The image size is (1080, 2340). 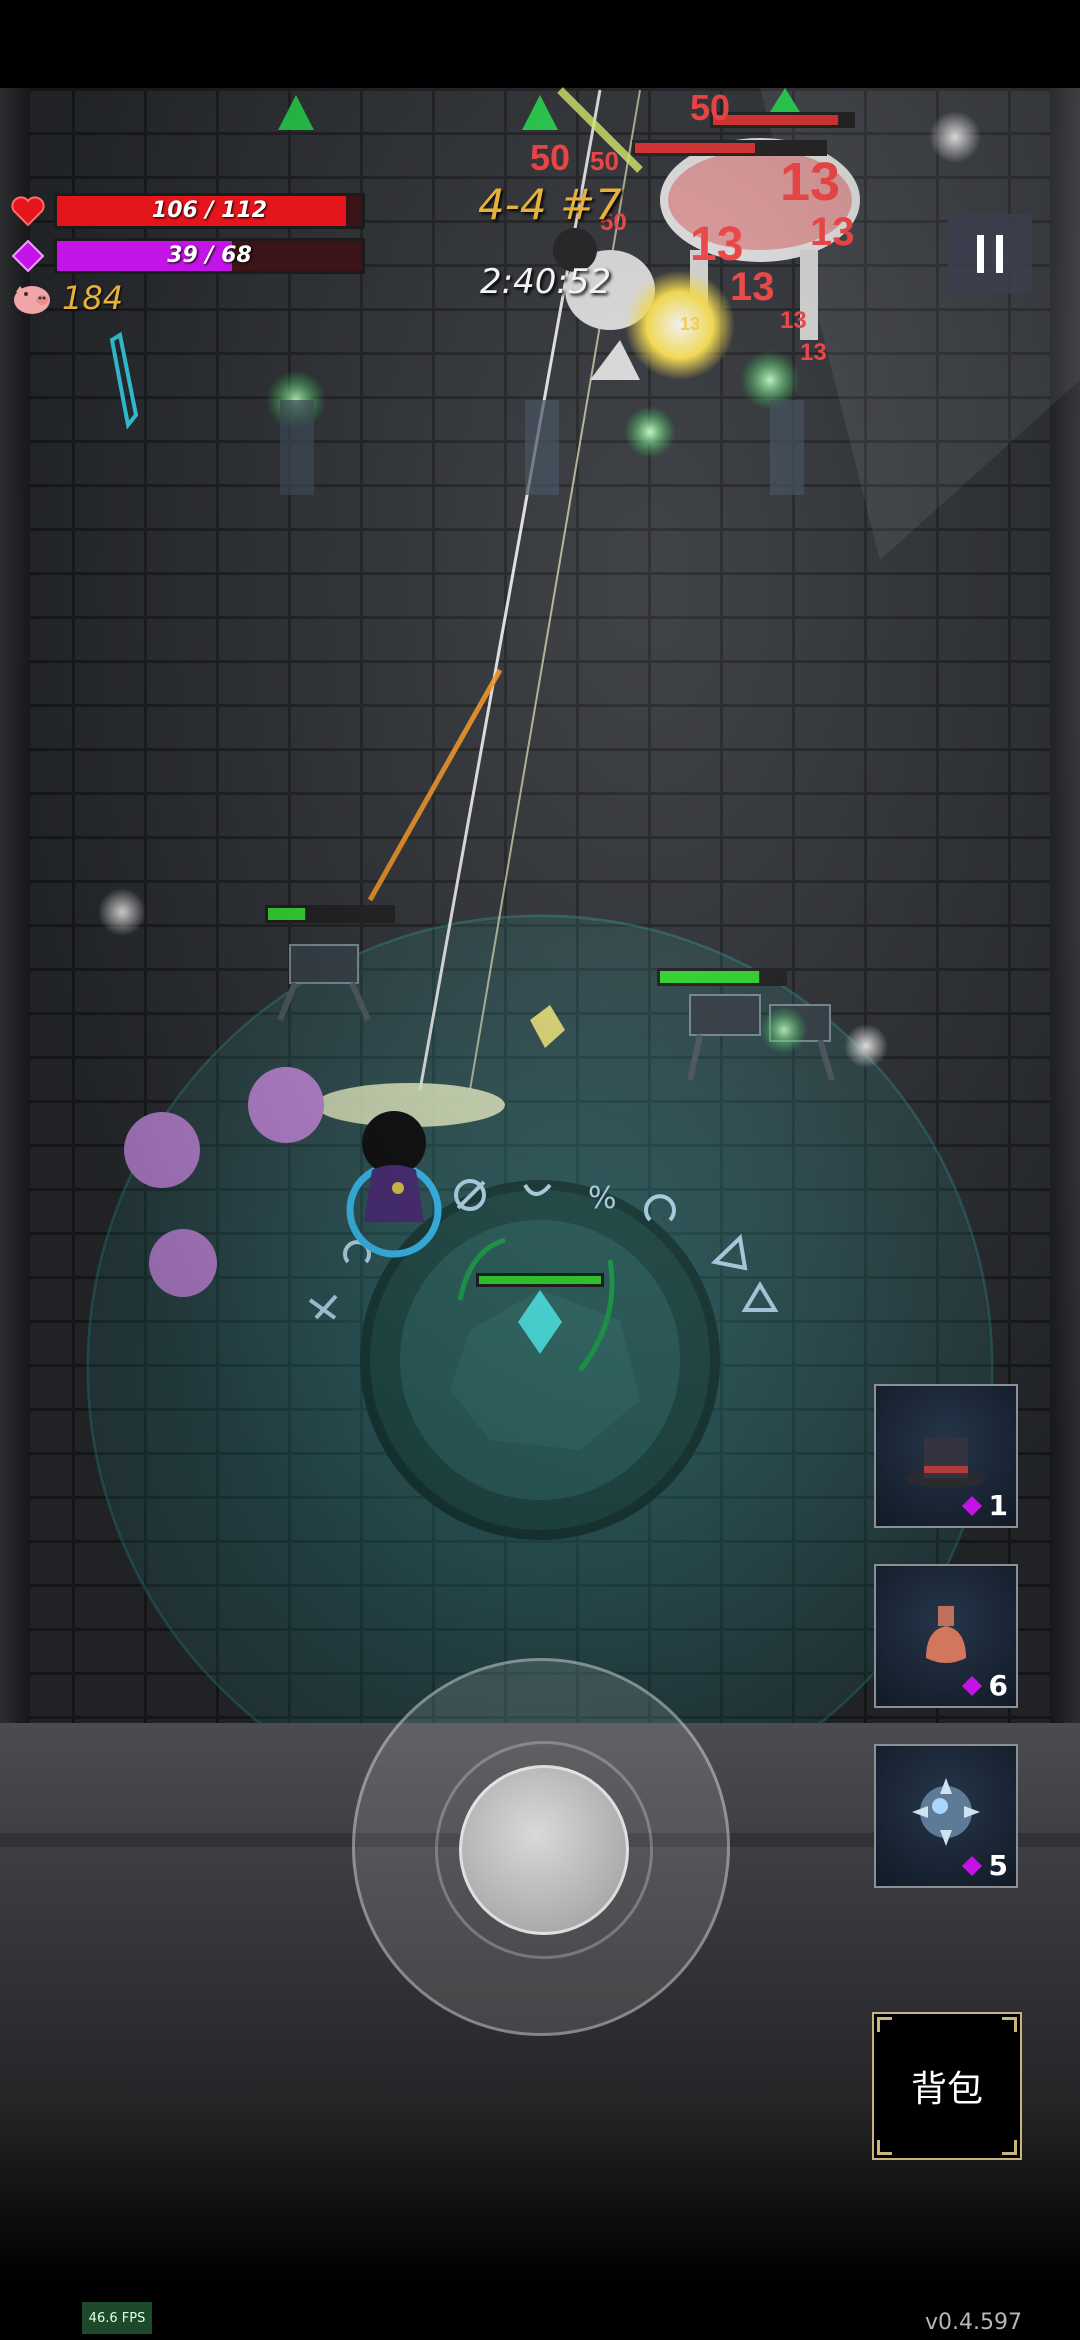 What do you see at coordinates (946, 2089) in the screenshot?
I see `backpack-label: 背包` at bounding box center [946, 2089].